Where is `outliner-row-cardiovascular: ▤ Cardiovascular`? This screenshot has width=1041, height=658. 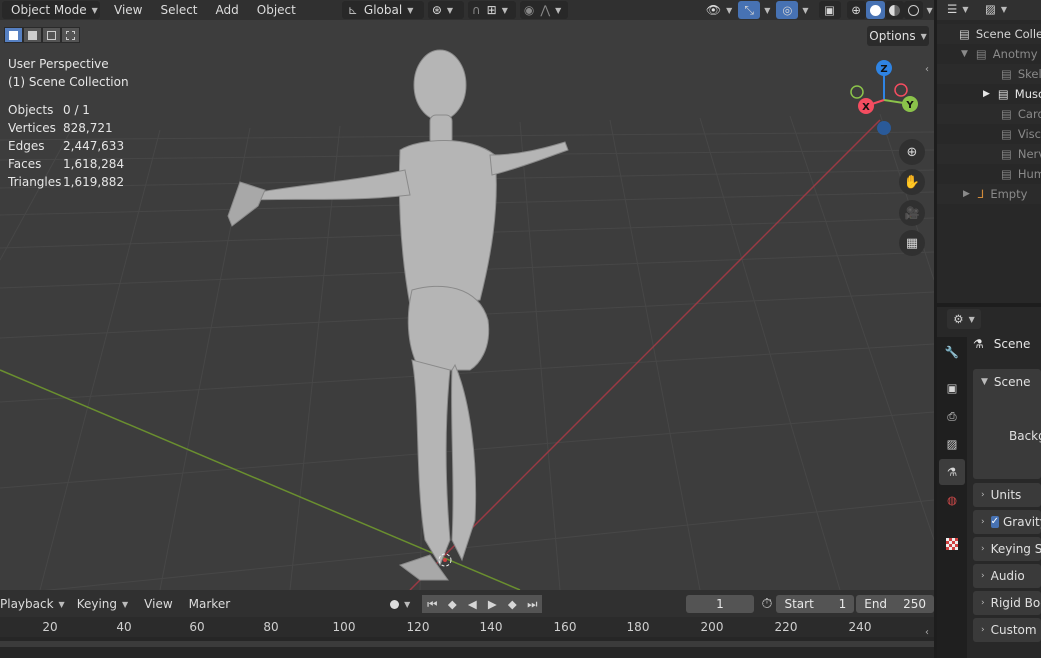 outliner-row-cardiovascular: ▤ Cardiovascular is located at coordinates (989, 114).